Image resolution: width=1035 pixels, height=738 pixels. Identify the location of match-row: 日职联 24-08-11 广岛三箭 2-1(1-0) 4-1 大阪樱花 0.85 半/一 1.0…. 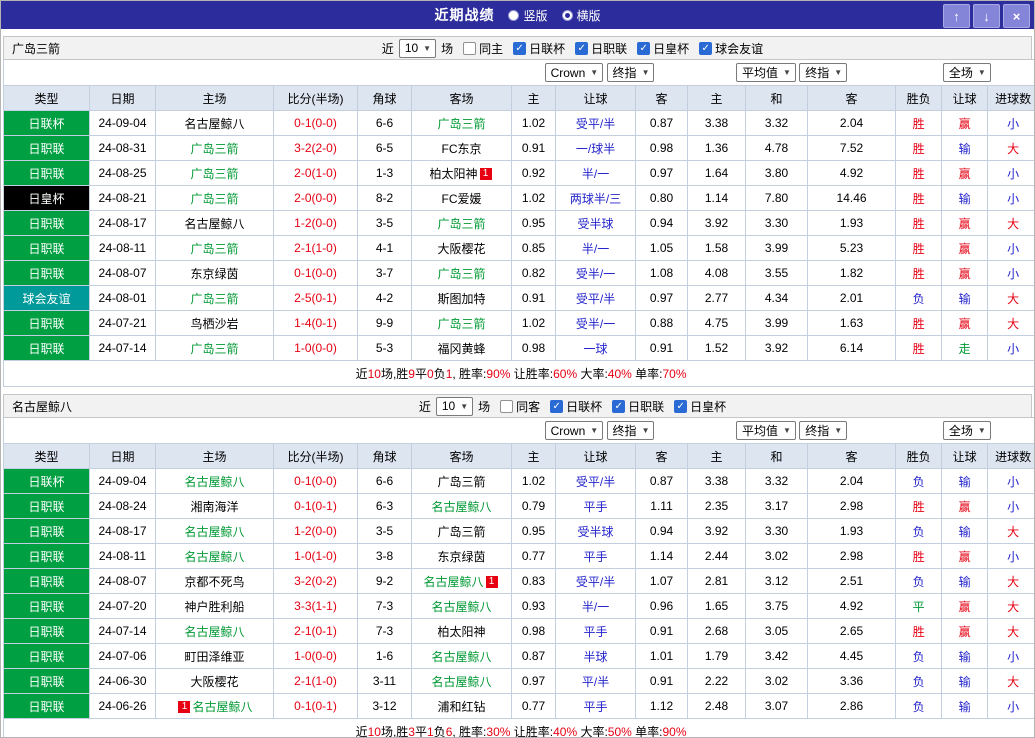
(518, 248).